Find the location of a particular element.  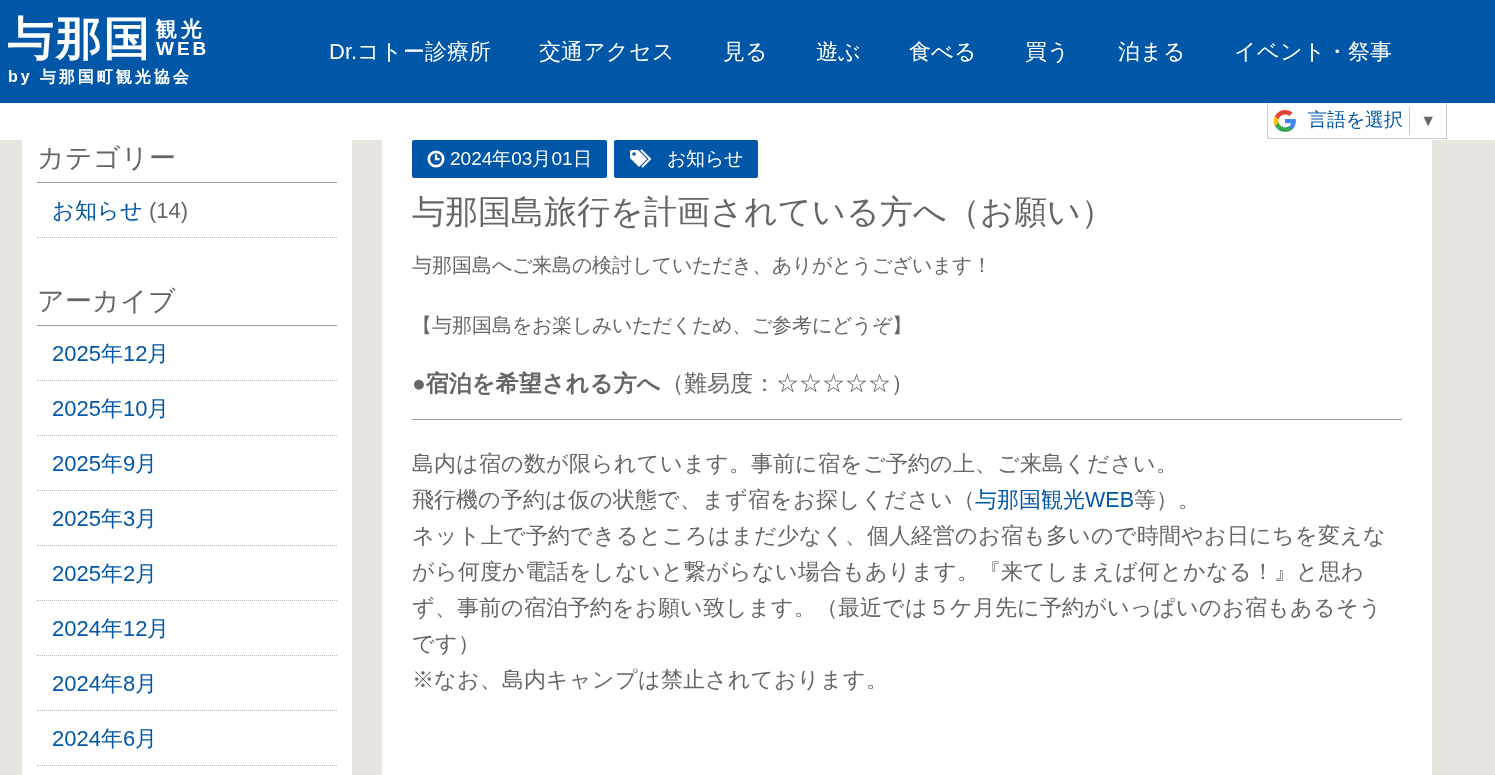

body-text: ネット上で予約できるところはまだ少なく、個人経営のお宿も多いので時間やお日にちを変えながら何度か電話をしないと繋がらない場合もあります。『来てしまえば何とかなる！』と思わず、事前の宿泊予約をお願い致します。（最近では５ケ月先に予約がいっぱいのお宿もあるそうです） is located at coordinates (899, 590).